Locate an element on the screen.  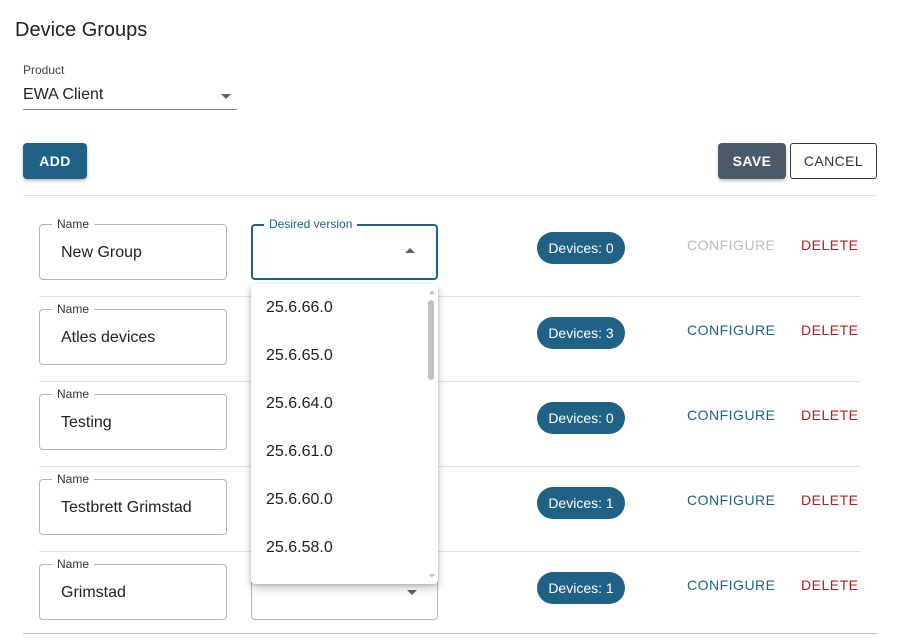
version-option: 25.6.58.0 is located at coordinates (339, 548).